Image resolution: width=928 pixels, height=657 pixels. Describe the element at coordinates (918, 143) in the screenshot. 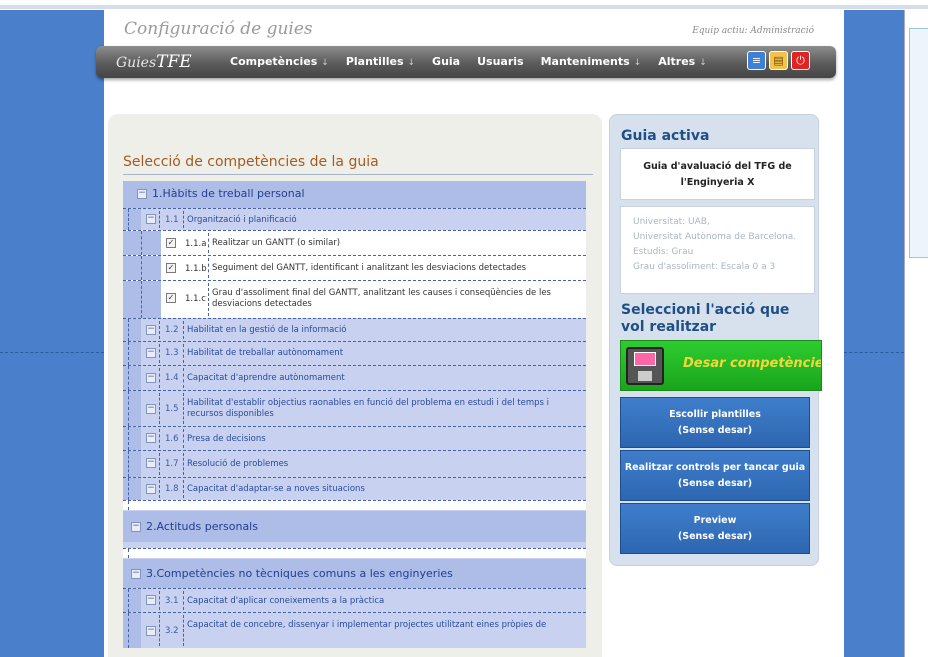

I see `edge-window-panel` at that location.